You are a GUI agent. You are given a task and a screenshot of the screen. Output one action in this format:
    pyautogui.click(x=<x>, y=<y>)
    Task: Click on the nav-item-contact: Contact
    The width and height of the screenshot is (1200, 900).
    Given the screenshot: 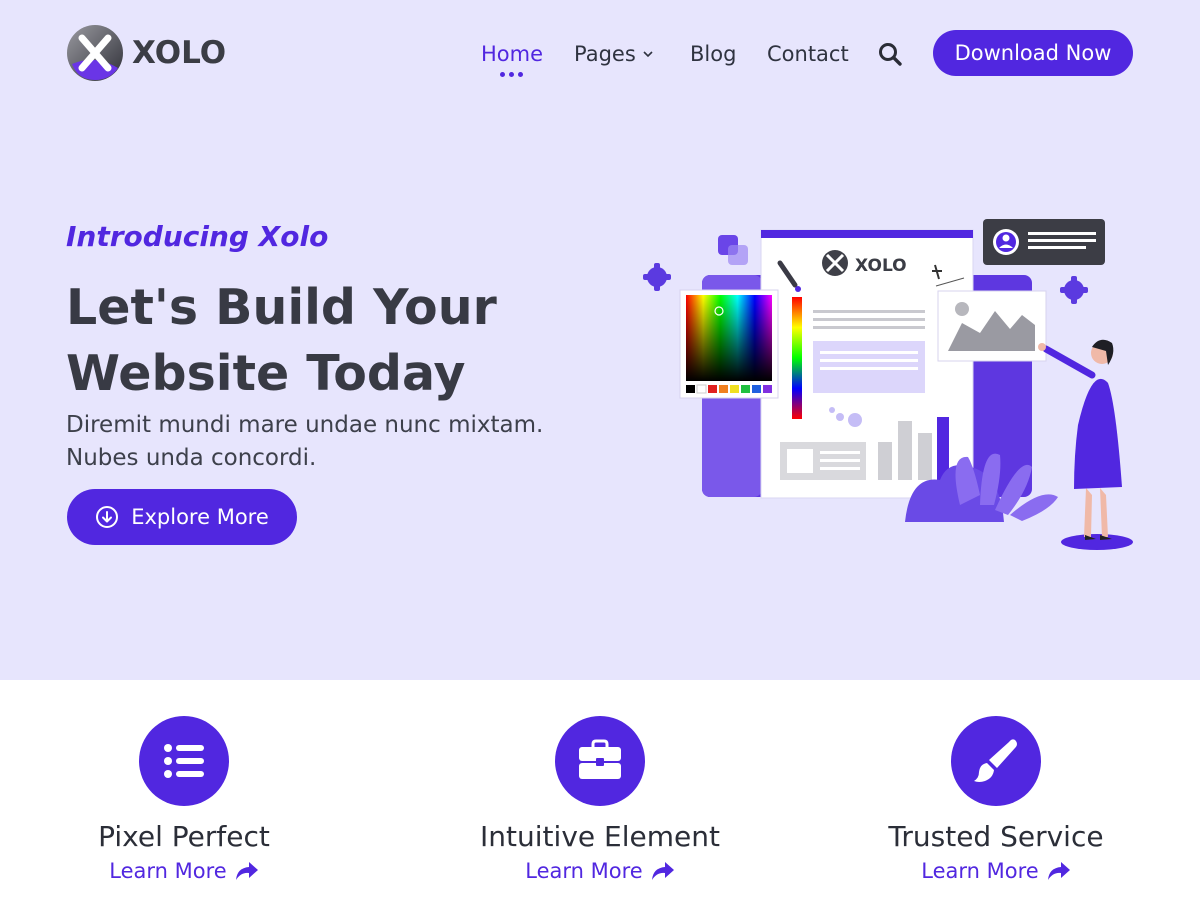 What is the action you would take?
    pyautogui.click(x=808, y=54)
    